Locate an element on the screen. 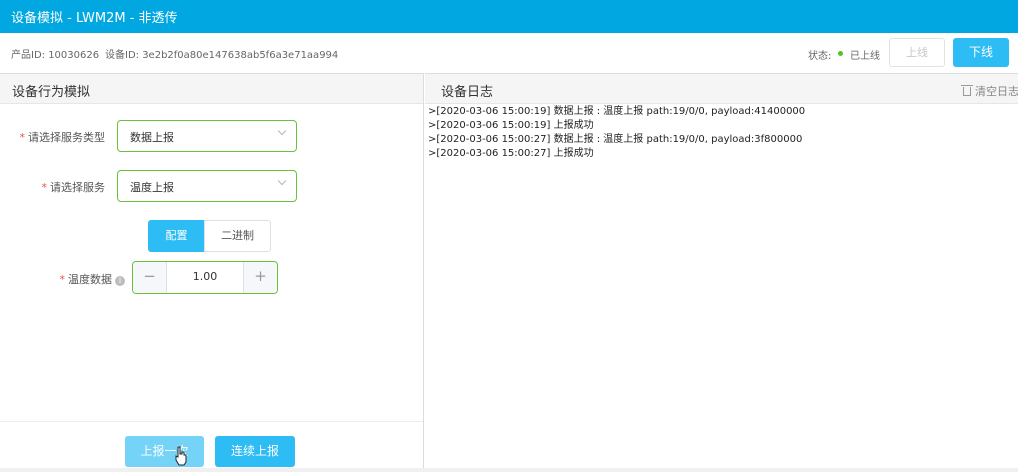  log-title: 设备日志 is located at coordinates (467, 92).